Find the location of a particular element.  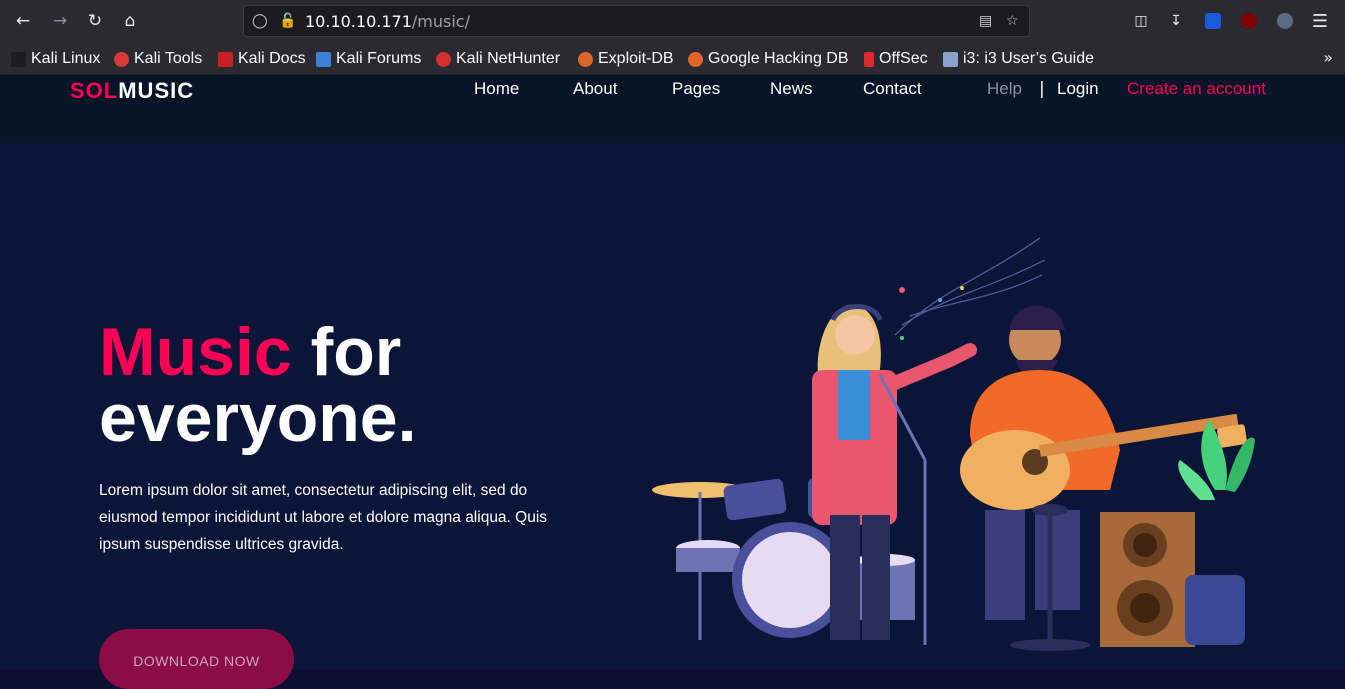

extension-cursor-icon is located at coordinates (1285, 21).